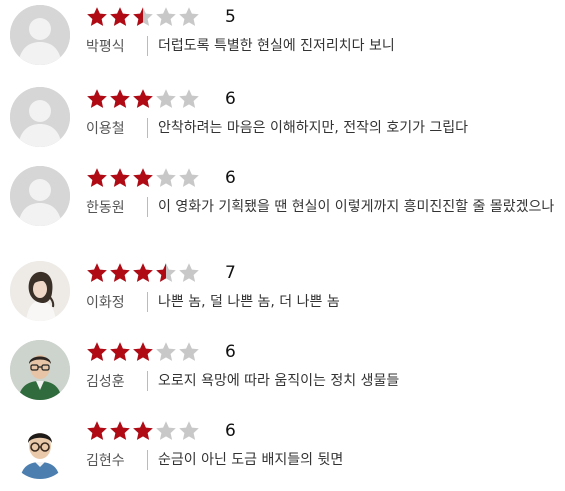 This screenshot has height=491, width=565. Describe the element at coordinates (105, 303) in the screenshot. I see `reviewer-name: 이화정` at that location.